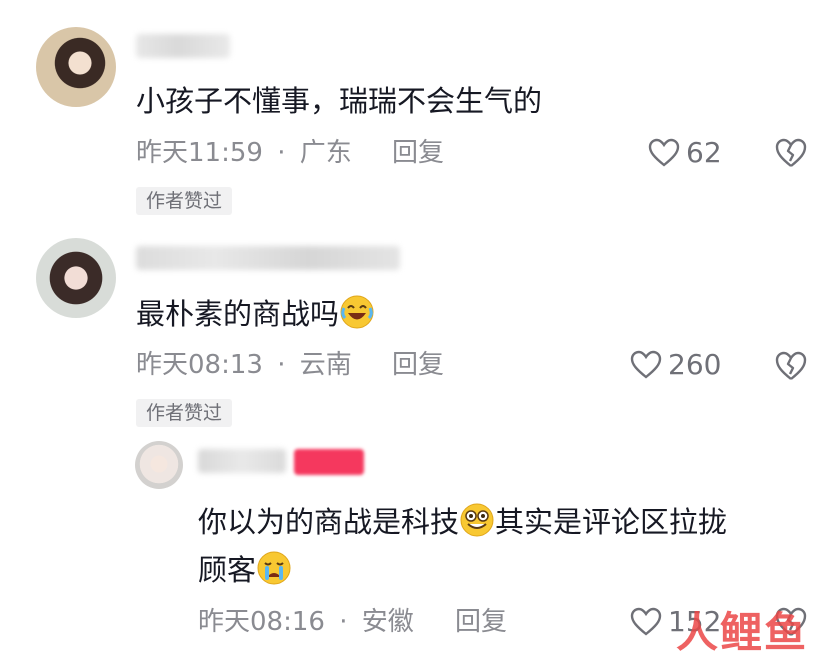 The image size is (839, 659). What do you see at coordinates (238, 314) in the screenshot?
I see `comment-text-content: 最朴素的商战吗` at bounding box center [238, 314].